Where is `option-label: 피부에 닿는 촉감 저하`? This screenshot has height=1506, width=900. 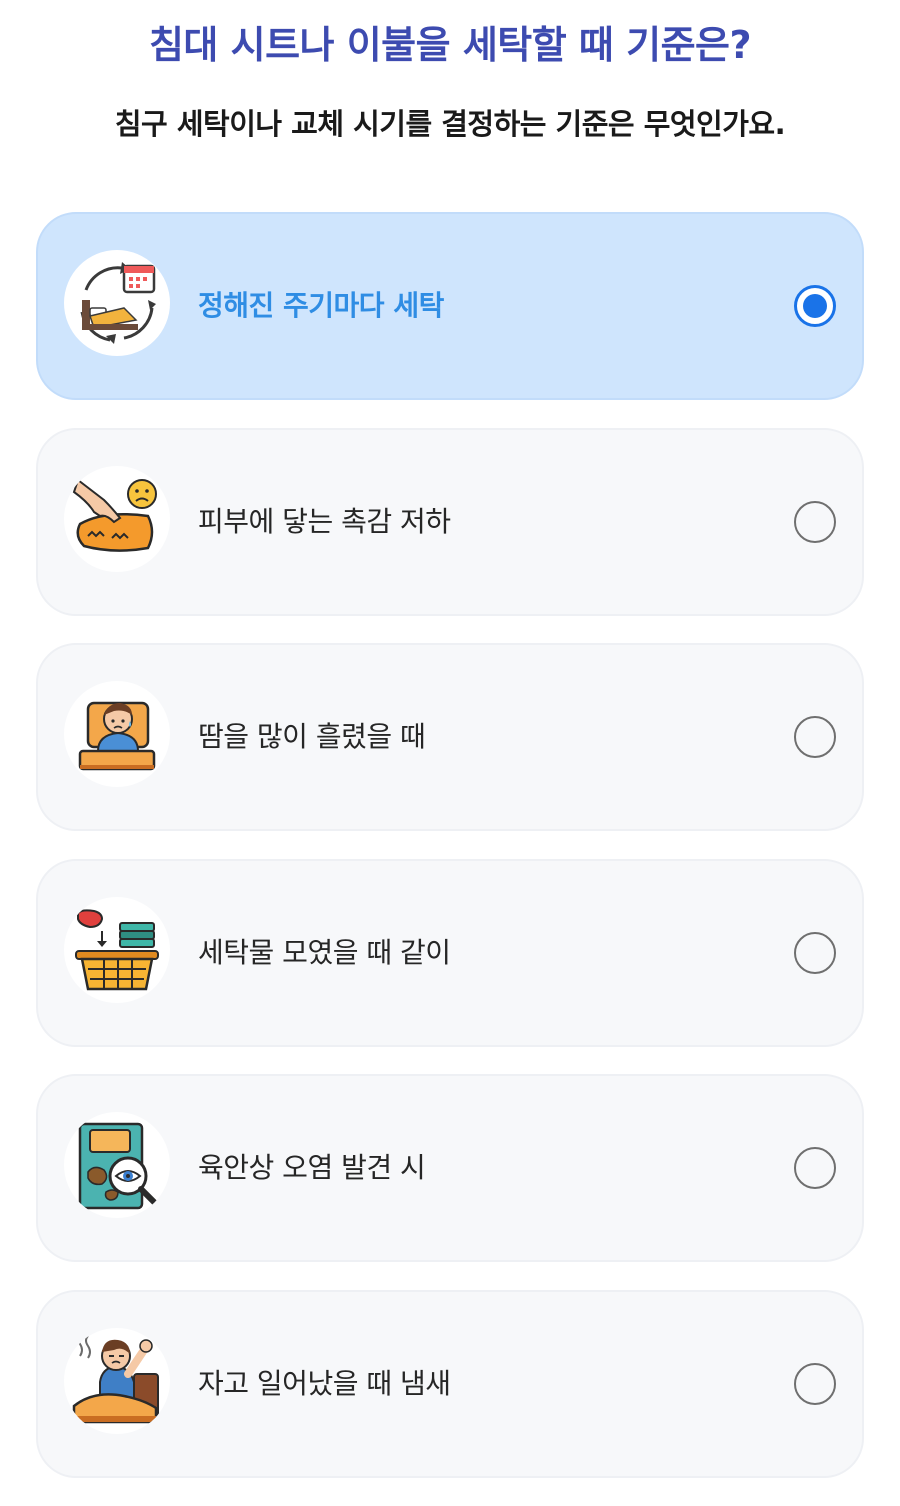 option-label: 피부에 닿는 촉감 저하 is located at coordinates (324, 521).